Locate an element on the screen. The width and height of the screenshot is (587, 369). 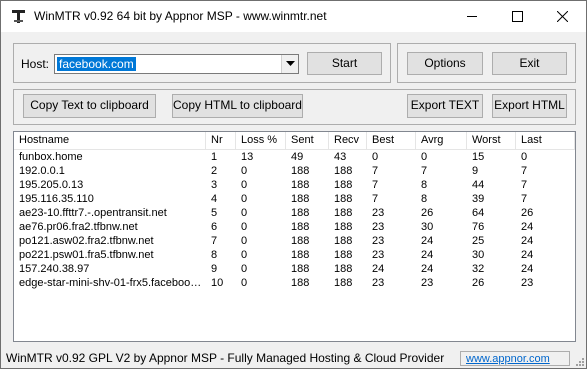
table-row: 192.0.0.1 2 0 188 188 7 7 9 7 is located at coordinates (294, 171).